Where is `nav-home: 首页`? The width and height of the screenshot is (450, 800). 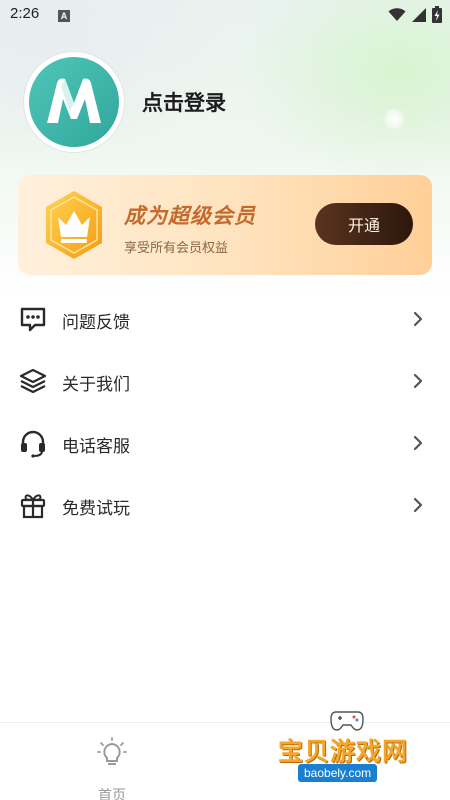
nav-home: 首页 is located at coordinates (112, 767).